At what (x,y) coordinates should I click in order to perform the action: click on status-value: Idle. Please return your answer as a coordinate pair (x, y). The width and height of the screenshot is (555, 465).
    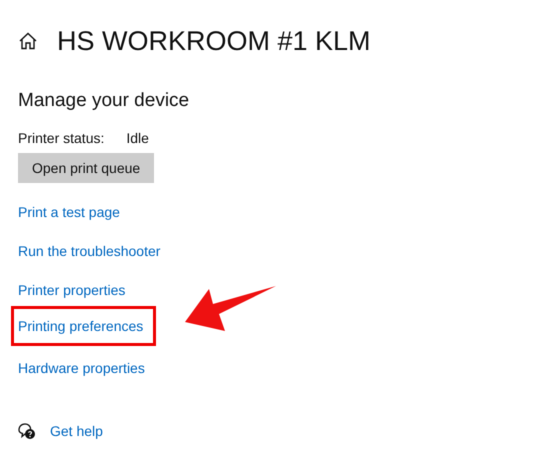
    Looking at the image, I should click on (137, 138).